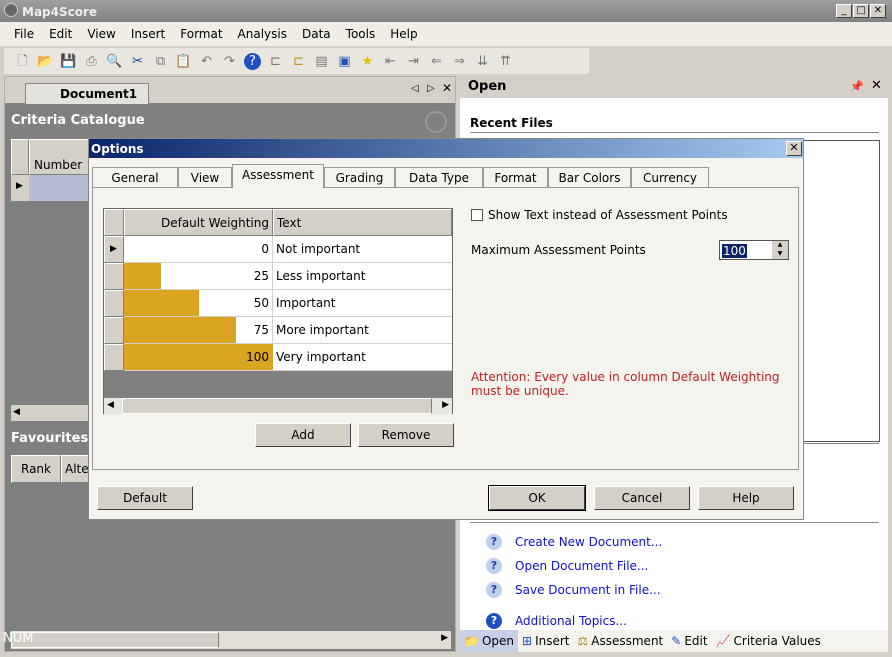 The image size is (892, 657). Describe the element at coordinates (344, 61) in the screenshot. I see `move-down-icon: ▣` at that location.